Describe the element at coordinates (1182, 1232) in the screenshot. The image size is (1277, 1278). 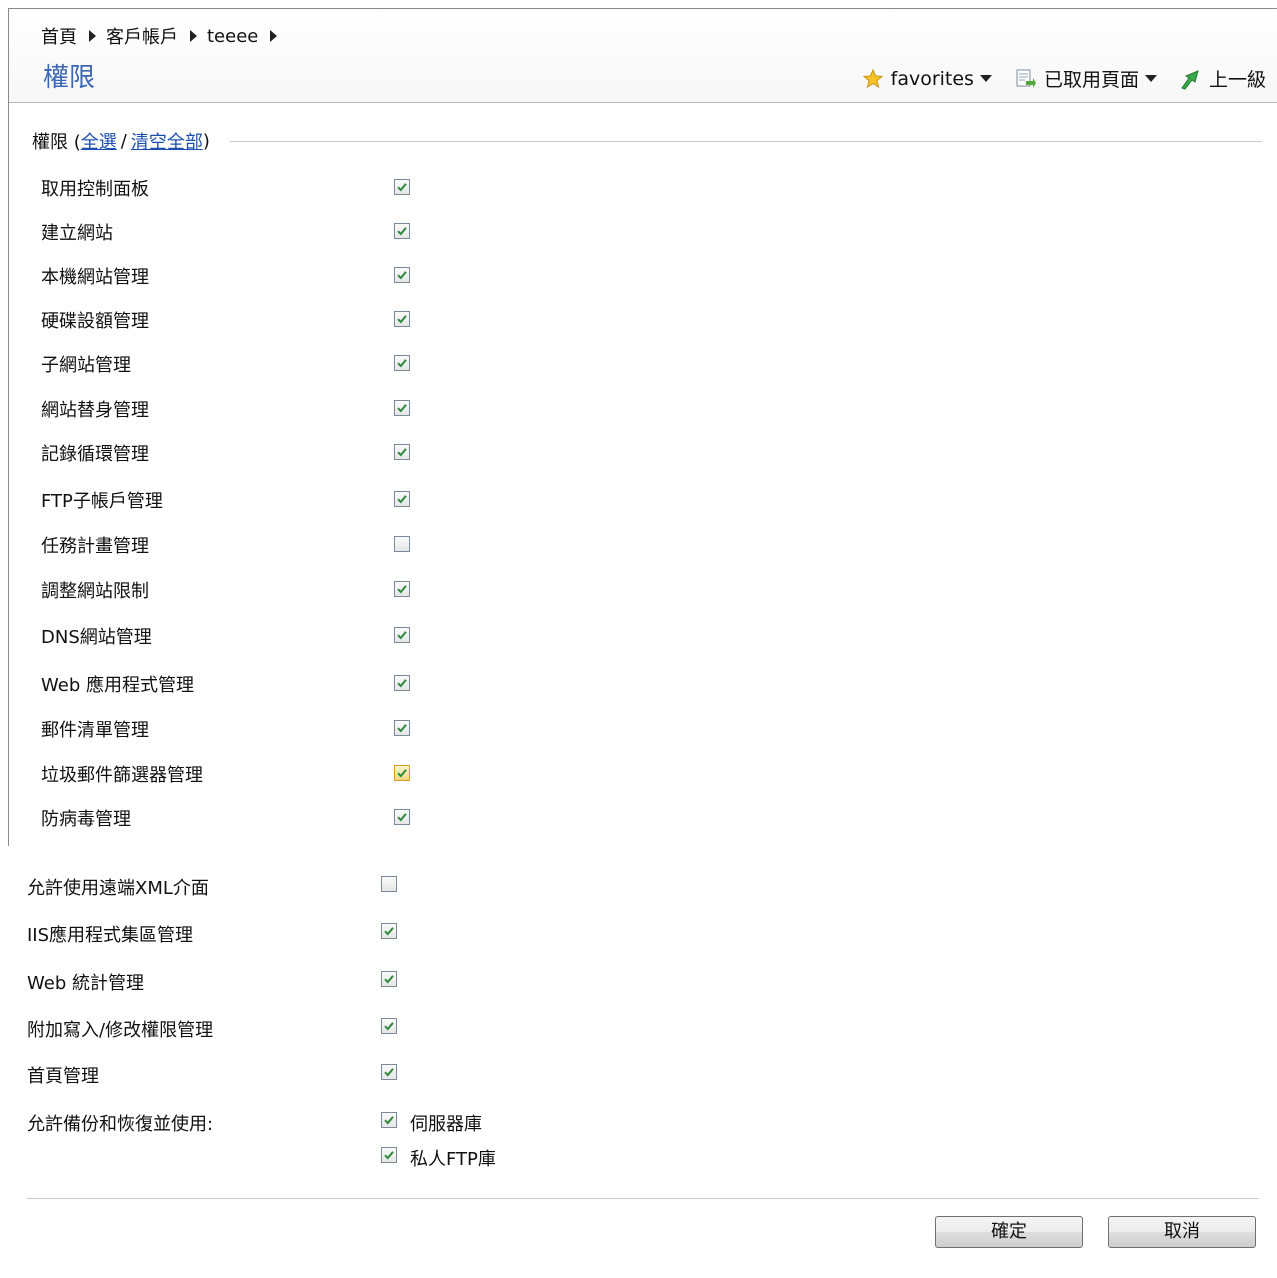
I see `cancel-button: 取消` at that location.